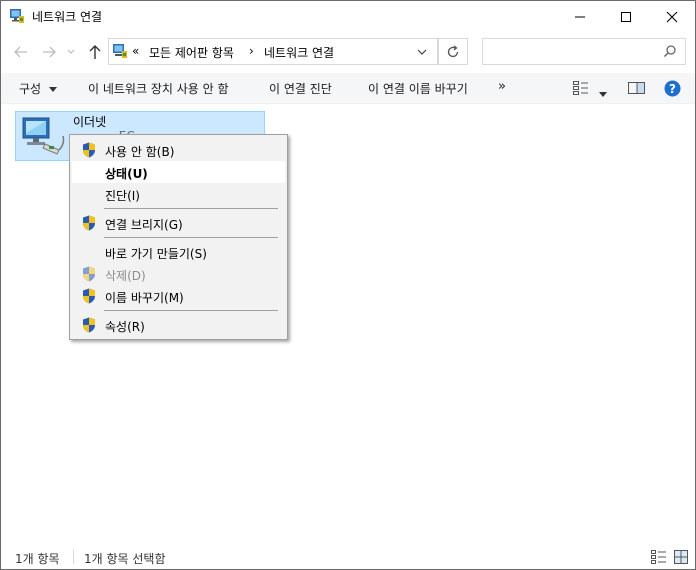 Image resolution: width=696 pixels, height=570 pixels. What do you see at coordinates (299, 52) in the screenshot?
I see `breadcrumb-network-connections: 네트워크 연결` at bounding box center [299, 52].